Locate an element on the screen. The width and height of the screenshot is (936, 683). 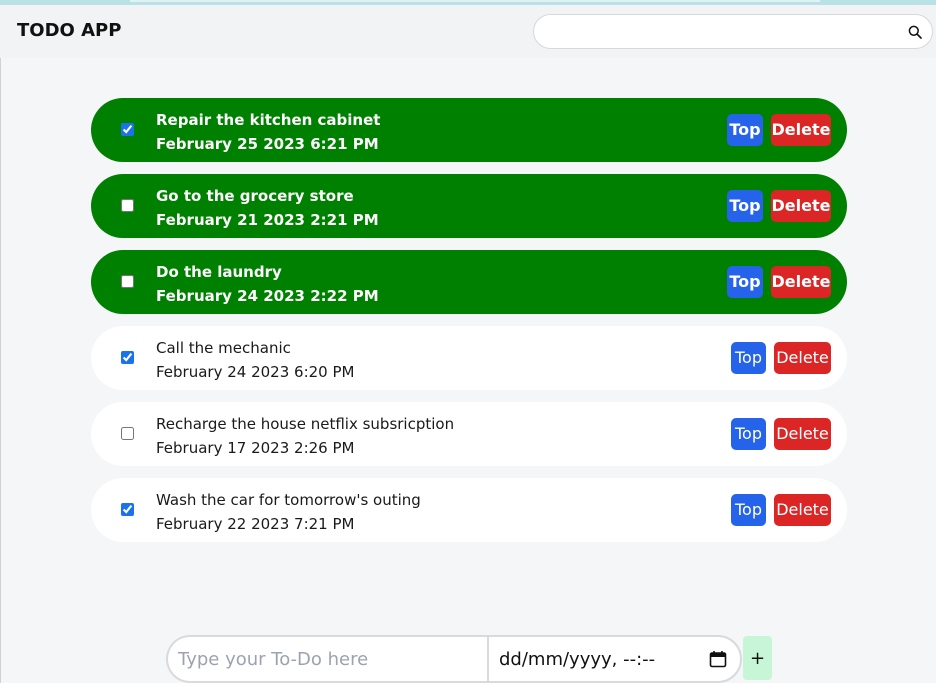
todo-title: Call the mechanic is located at coordinates (223, 348).